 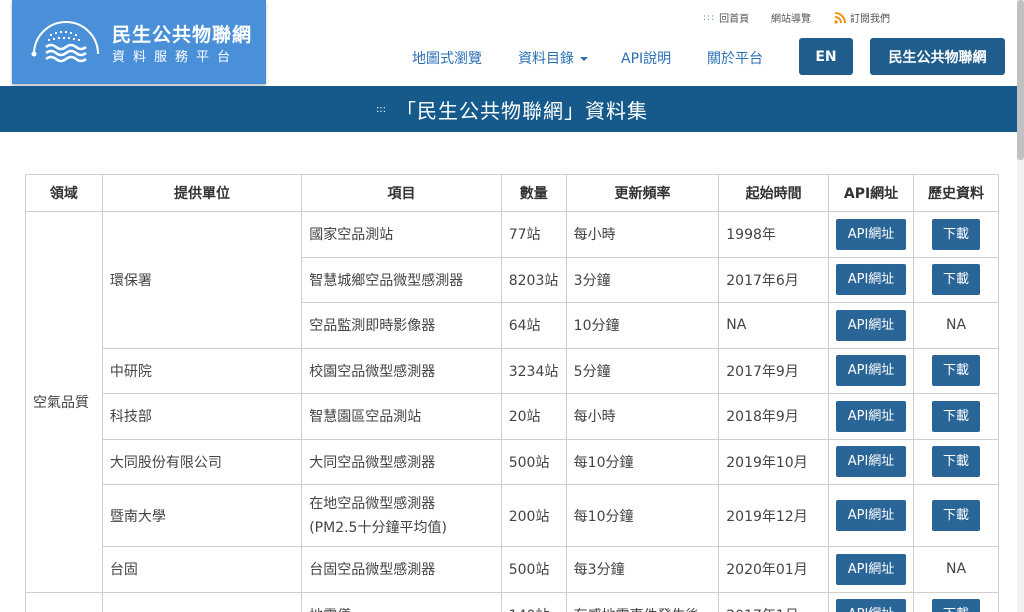 I want to click on nav-map-view: 地圖式瀏覽, so click(x=447, y=58).